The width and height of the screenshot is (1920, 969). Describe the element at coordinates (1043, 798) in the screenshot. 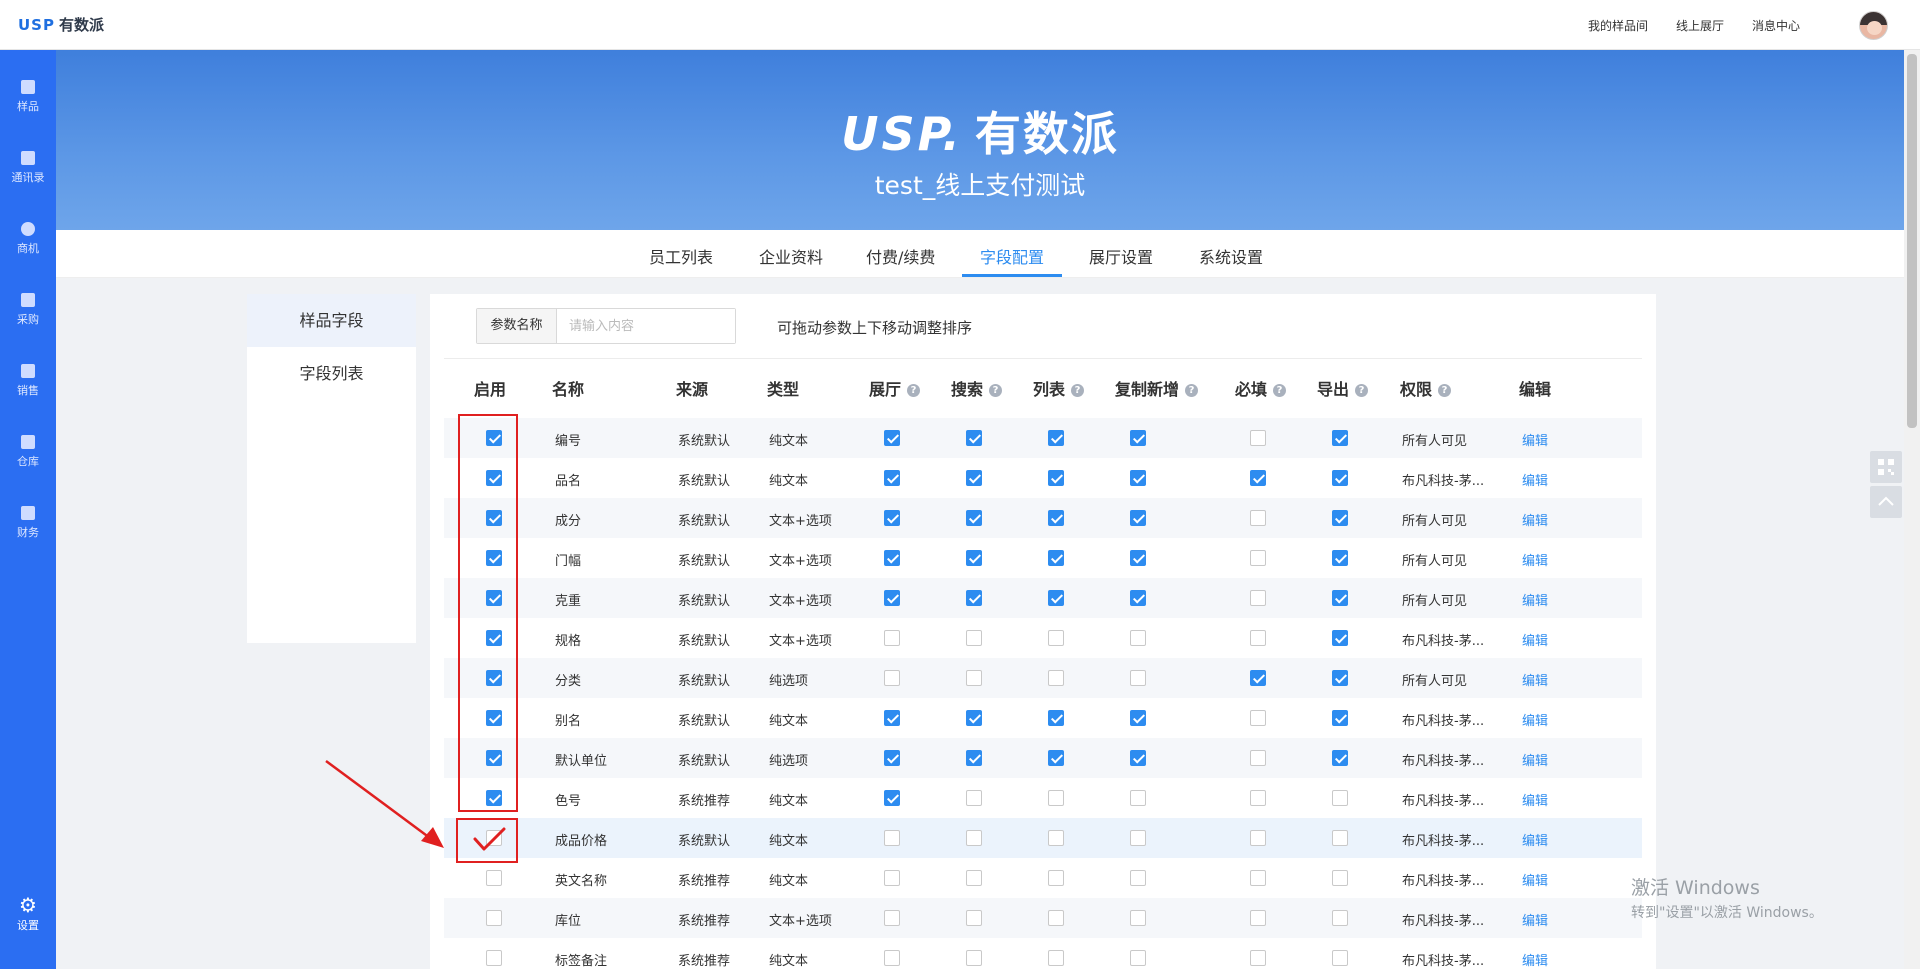

I see `table-row: 色号 系统推荐 纯文本 布凡科技-茅... 编辑` at that location.